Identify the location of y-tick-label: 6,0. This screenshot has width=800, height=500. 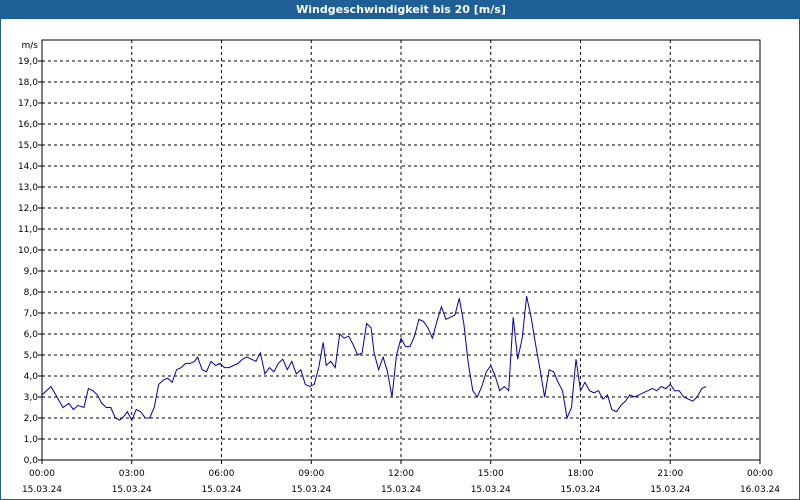
(31, 335).